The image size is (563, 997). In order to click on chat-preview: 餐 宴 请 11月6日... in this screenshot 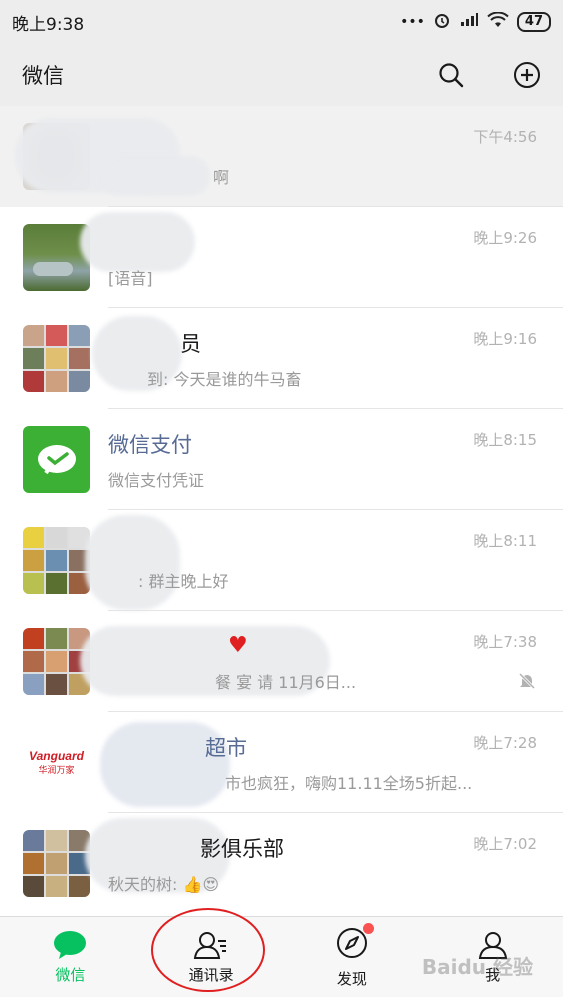, I will do `click(286, 682)`.